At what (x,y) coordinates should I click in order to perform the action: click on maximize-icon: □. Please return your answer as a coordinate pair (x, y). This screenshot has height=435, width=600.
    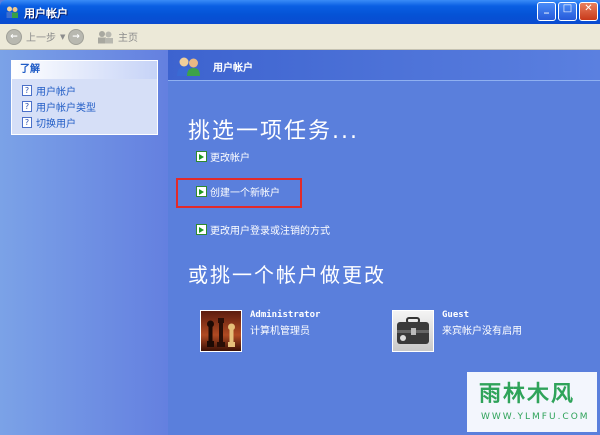
    Looking at the image, I should click on (567, 8).